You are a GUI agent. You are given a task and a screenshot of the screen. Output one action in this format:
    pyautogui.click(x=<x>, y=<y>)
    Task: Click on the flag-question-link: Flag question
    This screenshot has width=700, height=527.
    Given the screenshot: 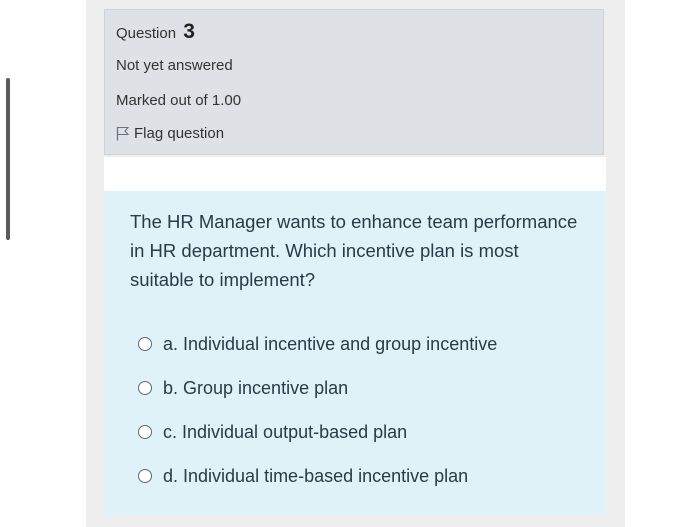 What is the action you would take?
    pyautogui.click(x=170, y=133)
    